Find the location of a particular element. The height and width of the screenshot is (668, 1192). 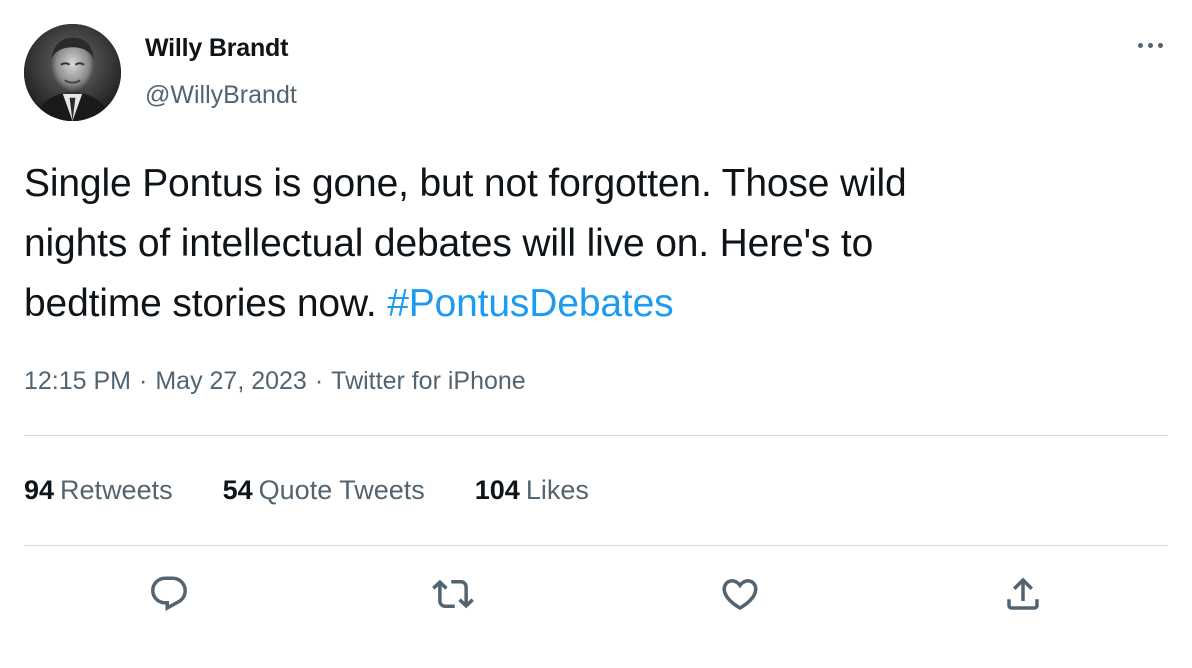

retweets-stat: 94 Retweets is located at coordinates (98, 490).